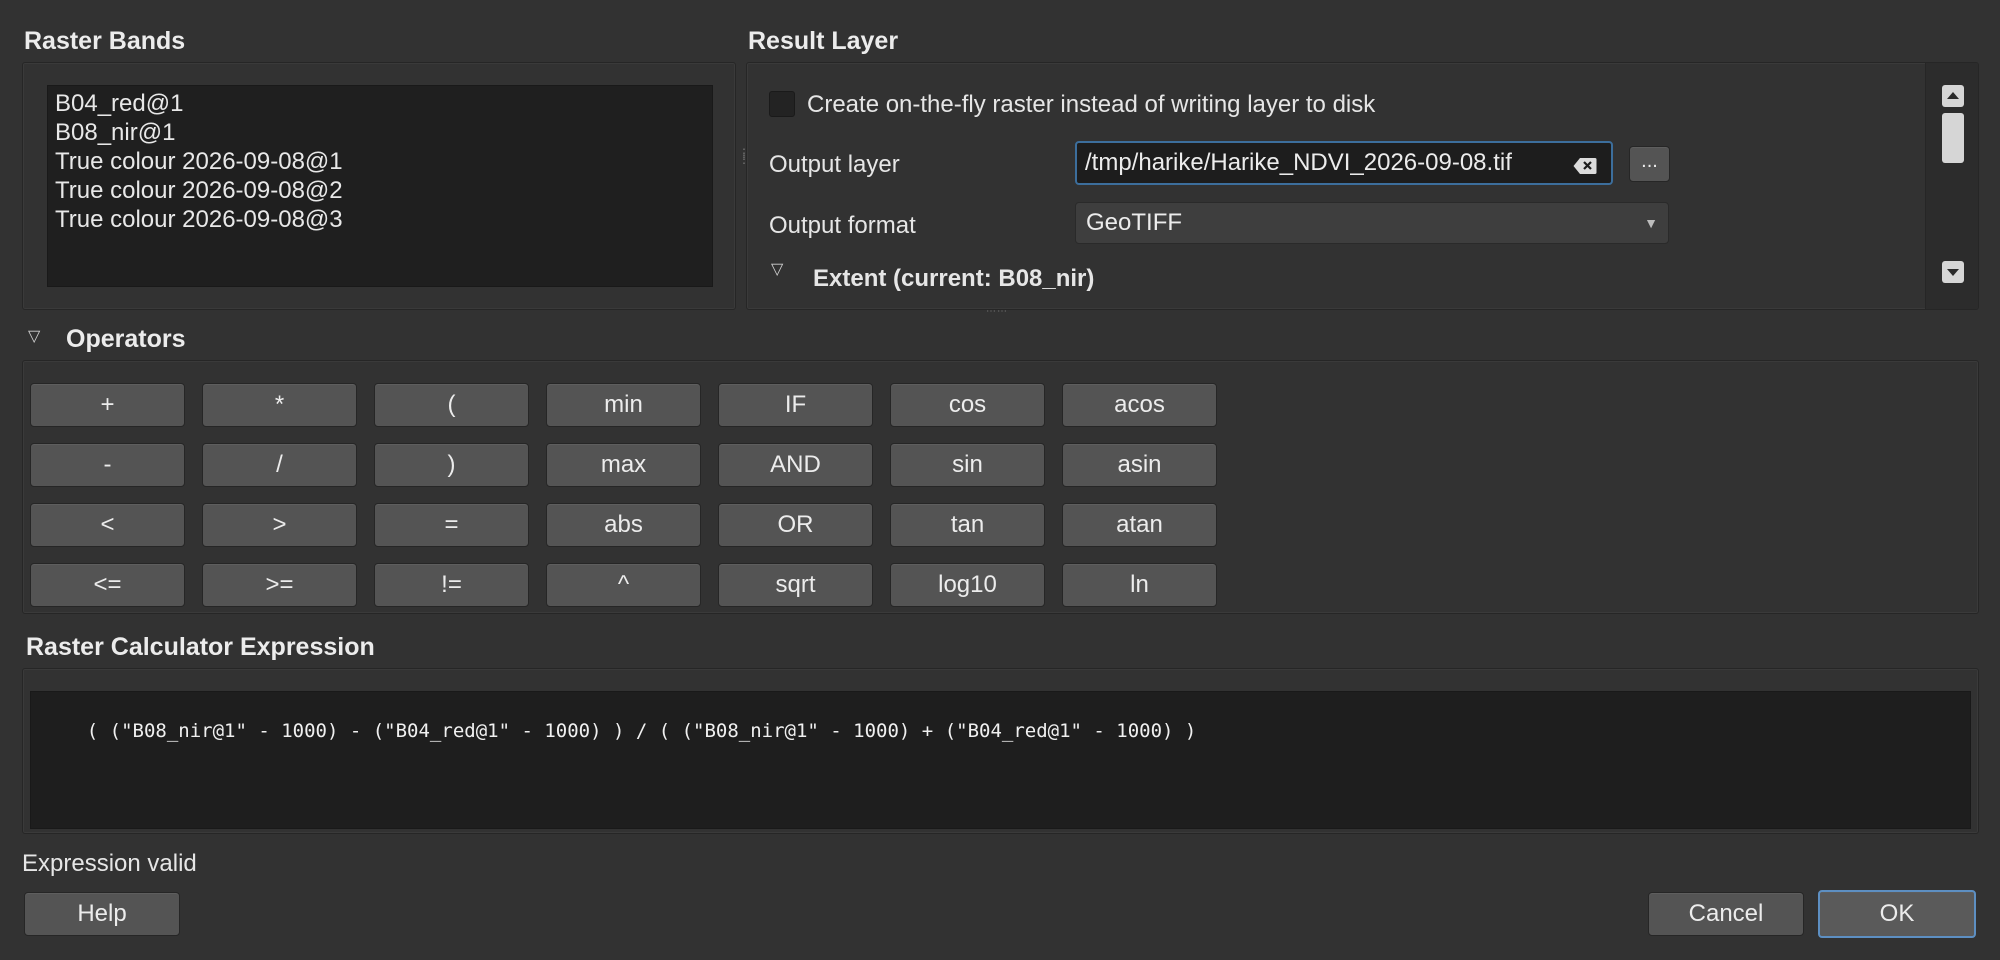 Image resolution: width=2000 pixels, height=960 pixels. I want to click on expression-title: Raster Calculator Expression, so click(200, 647).